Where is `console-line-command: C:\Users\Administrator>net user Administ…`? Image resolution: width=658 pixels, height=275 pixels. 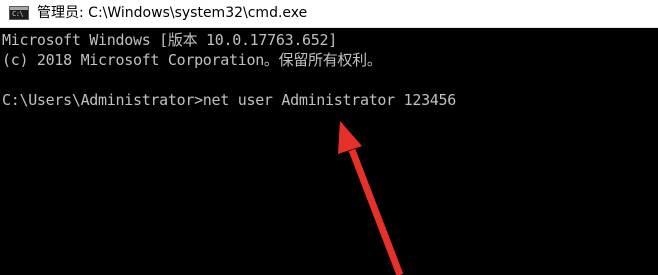 console-line-command: C:\Users\Administrator>net user Administ… is located at coordinates (229, 100).